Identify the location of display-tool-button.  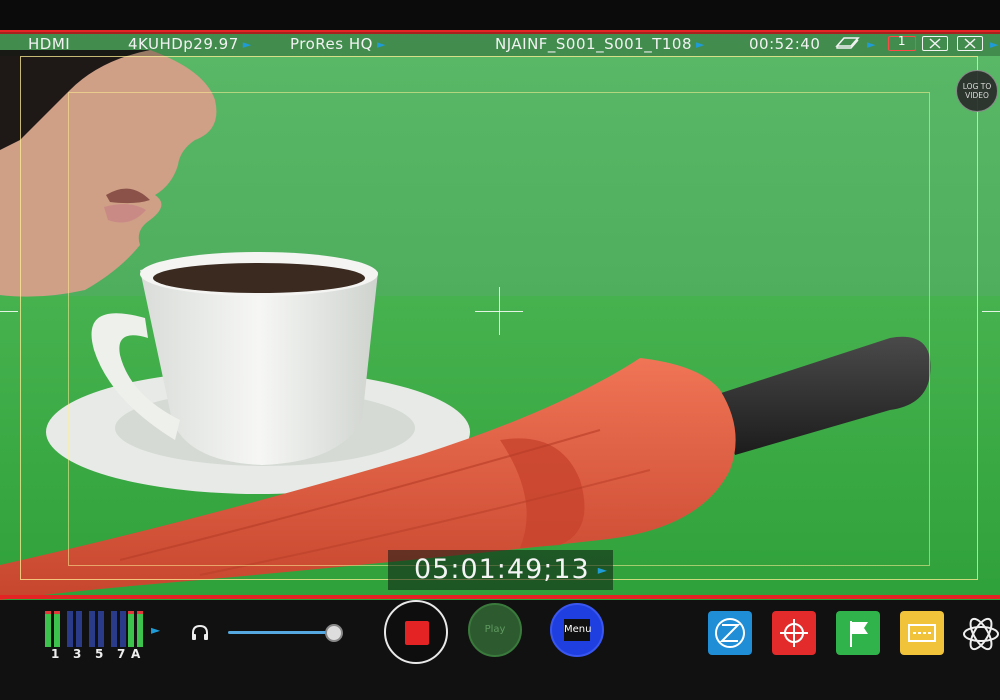
(922, 633).